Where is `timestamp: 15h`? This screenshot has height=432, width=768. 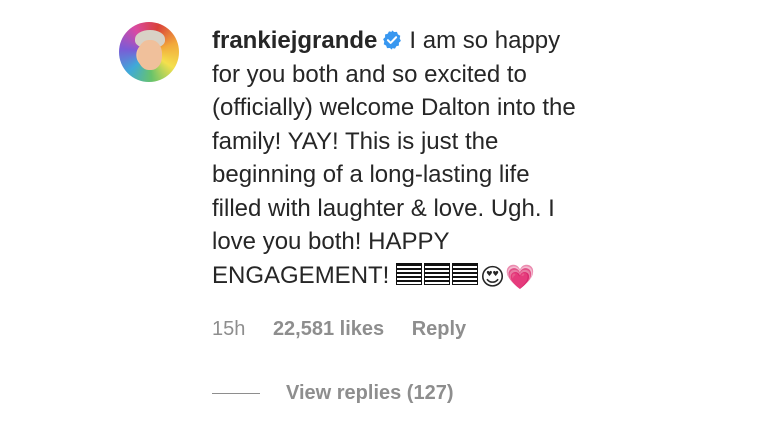 timestamp: 15h is located at coordinates (228, 329).